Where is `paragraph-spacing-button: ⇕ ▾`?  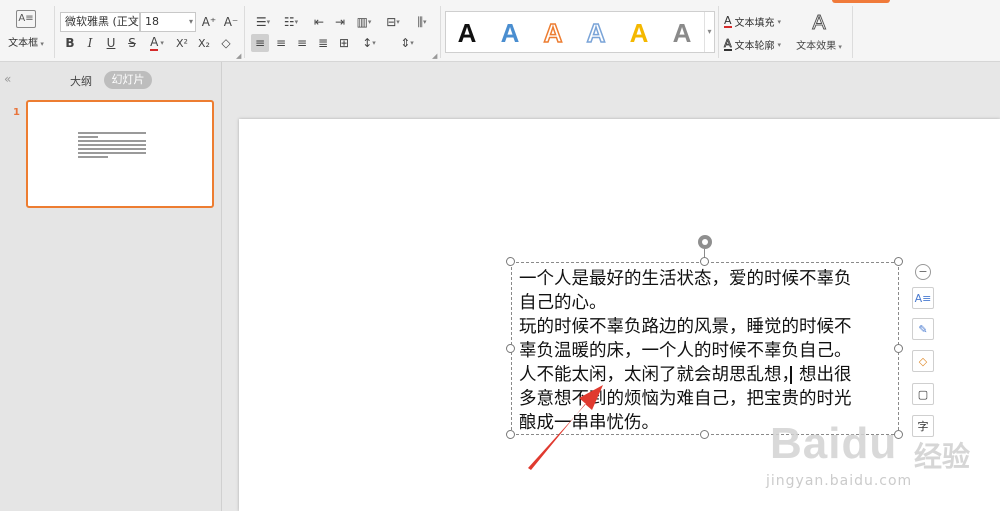
paragraph-spacing-button: ⇕ ▾ is located at coordinates (407, 43).